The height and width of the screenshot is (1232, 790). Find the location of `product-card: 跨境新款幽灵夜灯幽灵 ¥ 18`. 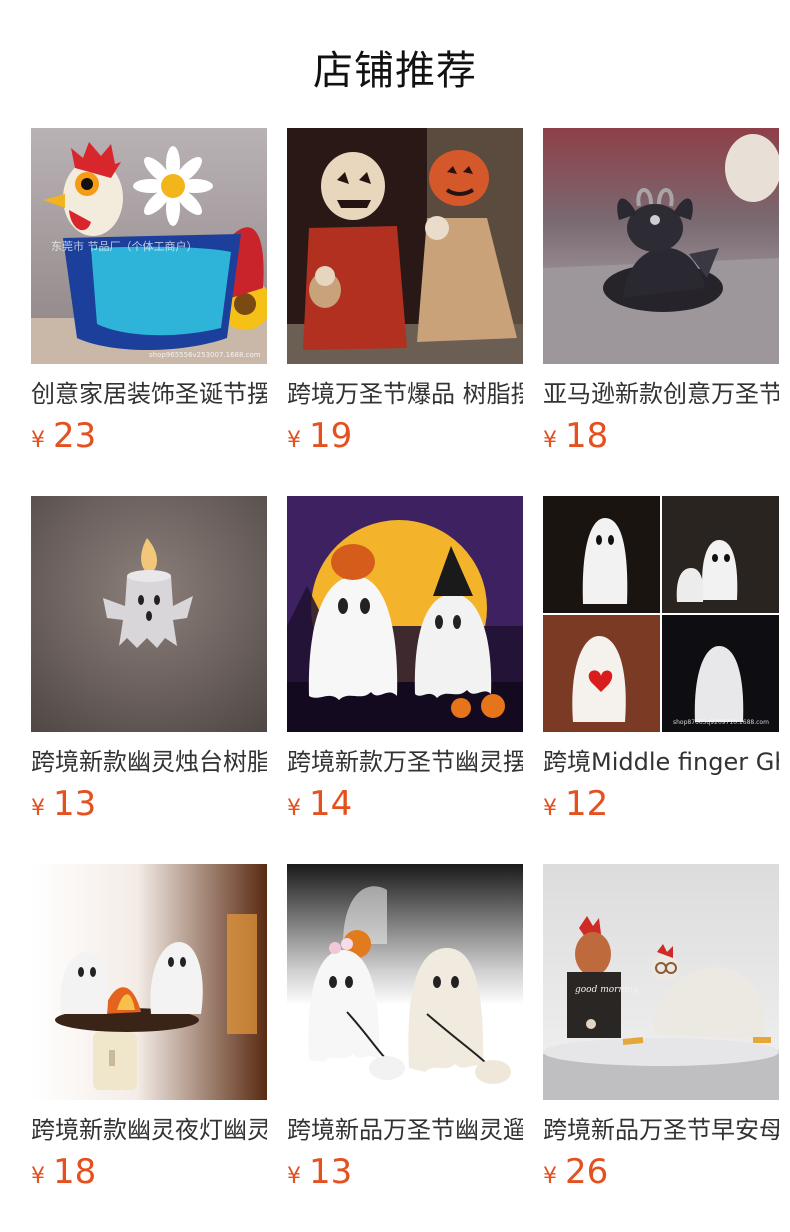

product-card: 跨境新款幽灵夜灯幽灵 ¥ 18 is located at coordinates (149, 1048).